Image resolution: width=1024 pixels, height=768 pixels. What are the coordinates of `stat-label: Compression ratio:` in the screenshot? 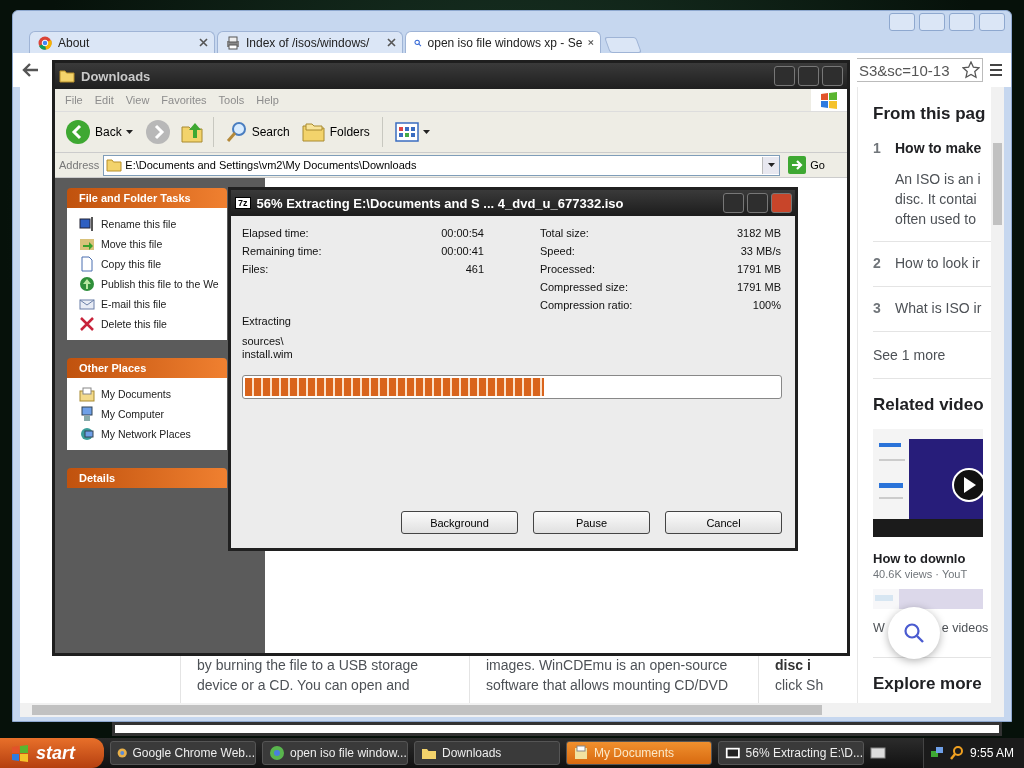 It's located at (586, 305).